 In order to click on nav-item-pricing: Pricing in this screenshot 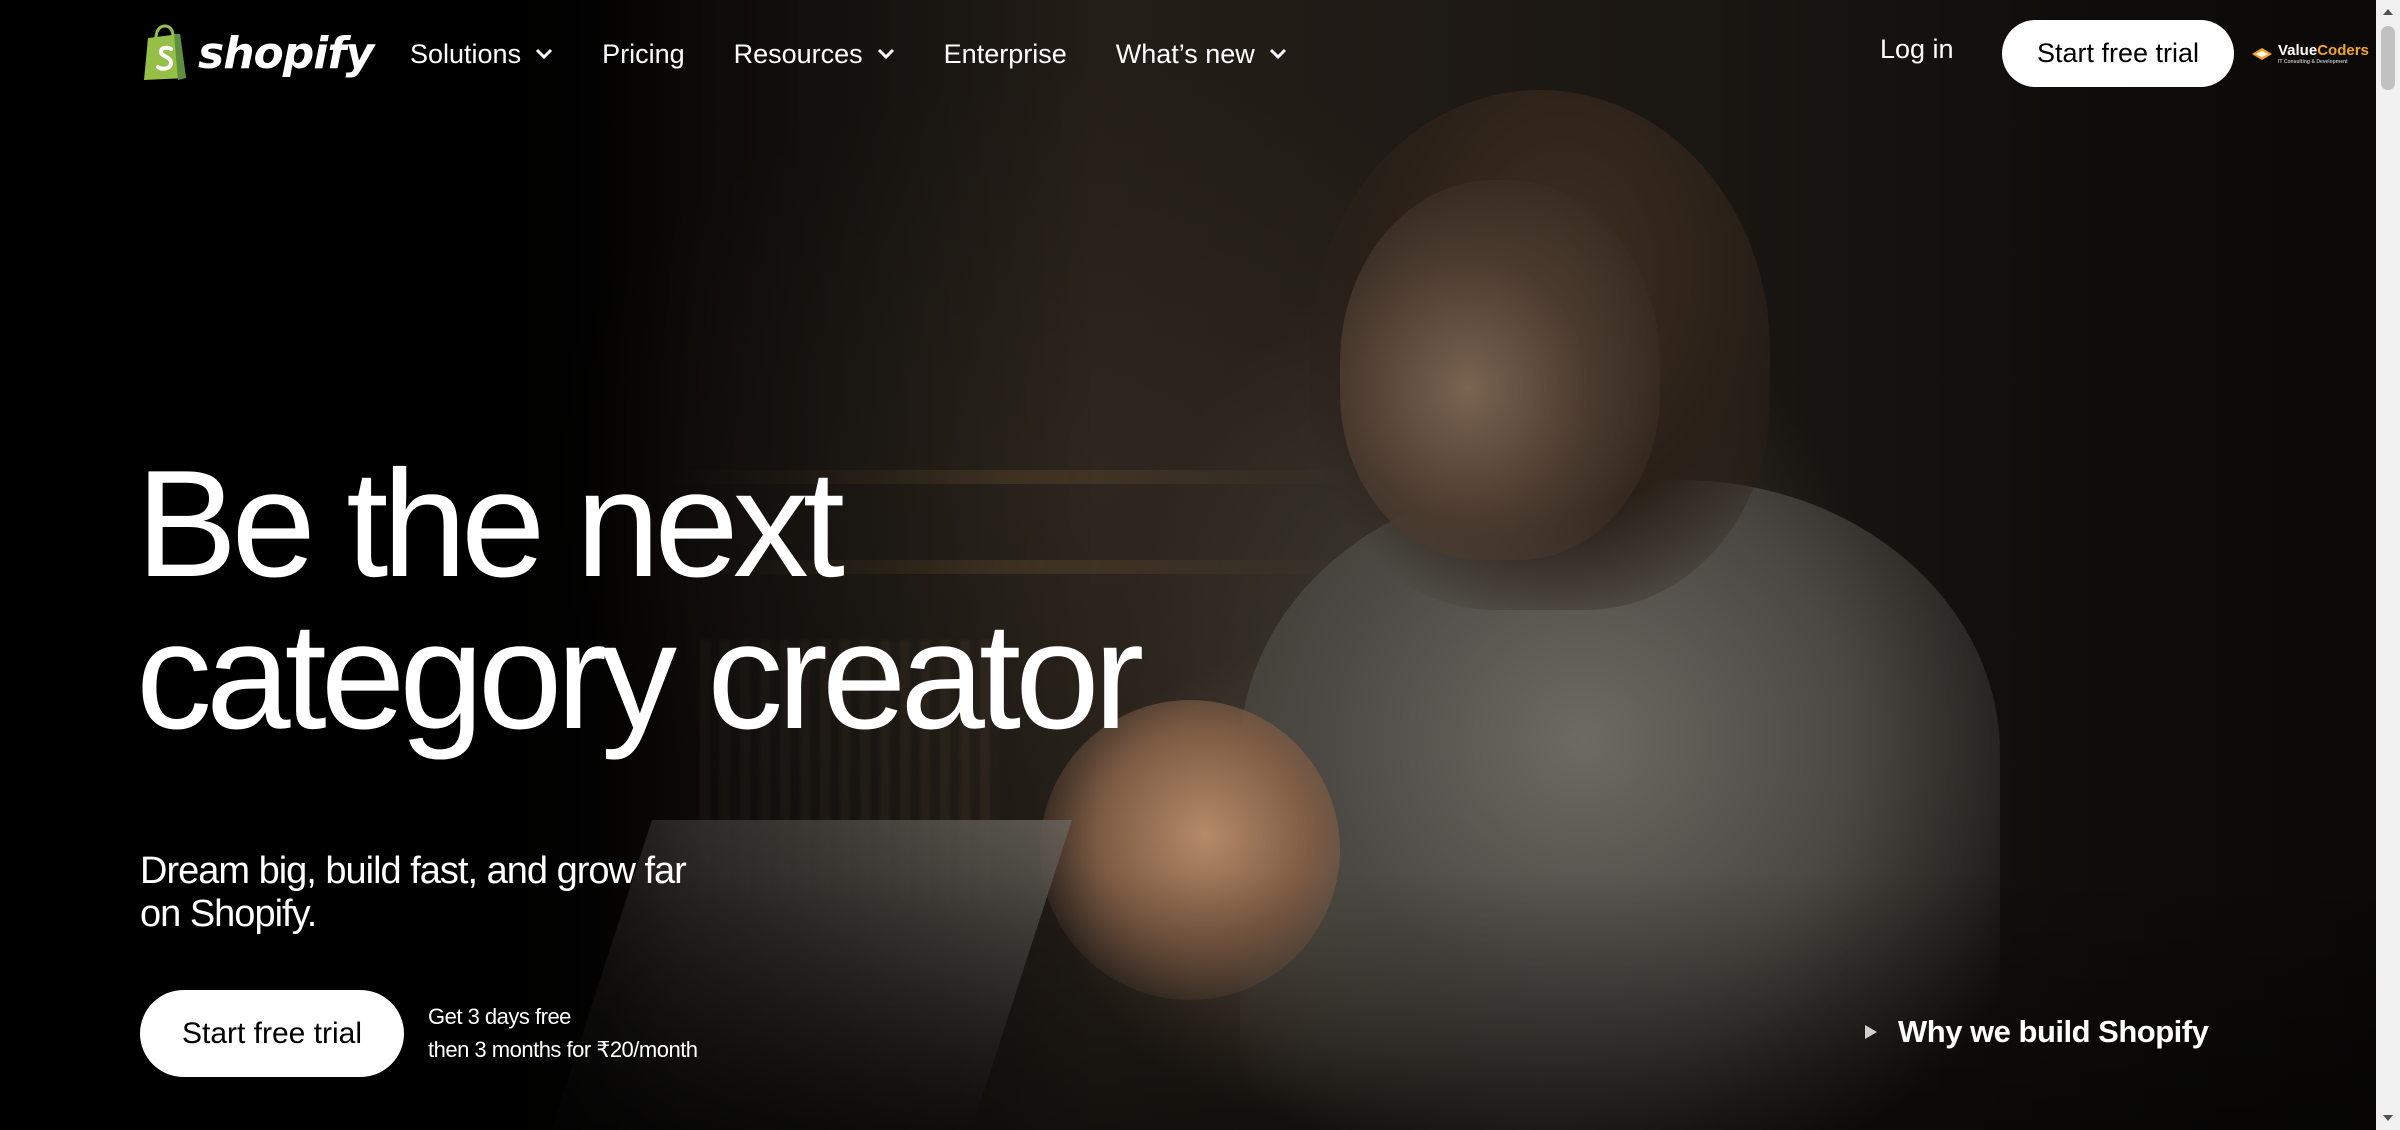, I will do `click(643, 54)`.